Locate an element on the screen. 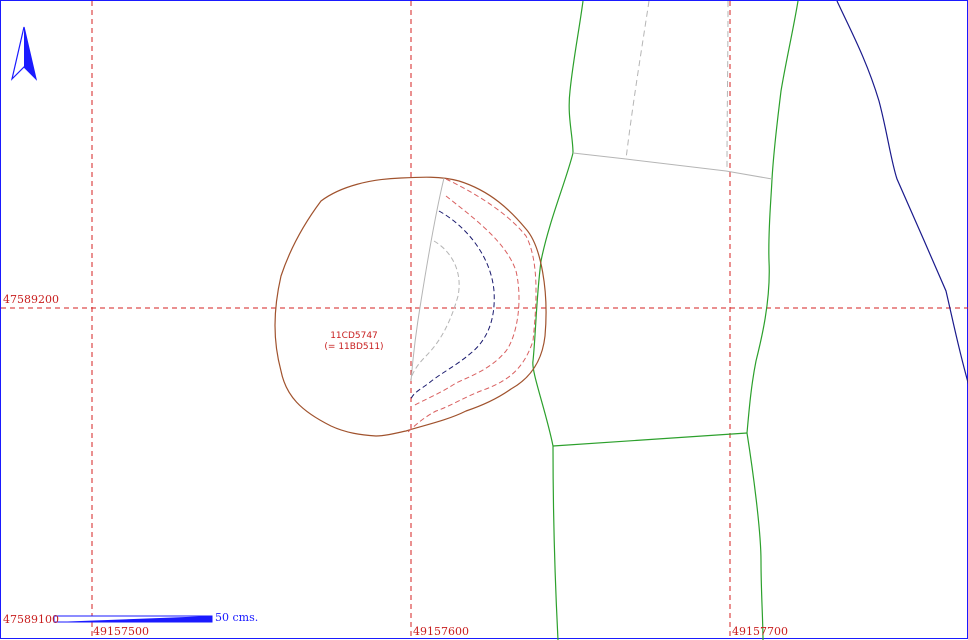 This screenshot has height=640, width=968. feature-label: 11CD5747 (= 11BD511) is located at coordinates (354, 342).